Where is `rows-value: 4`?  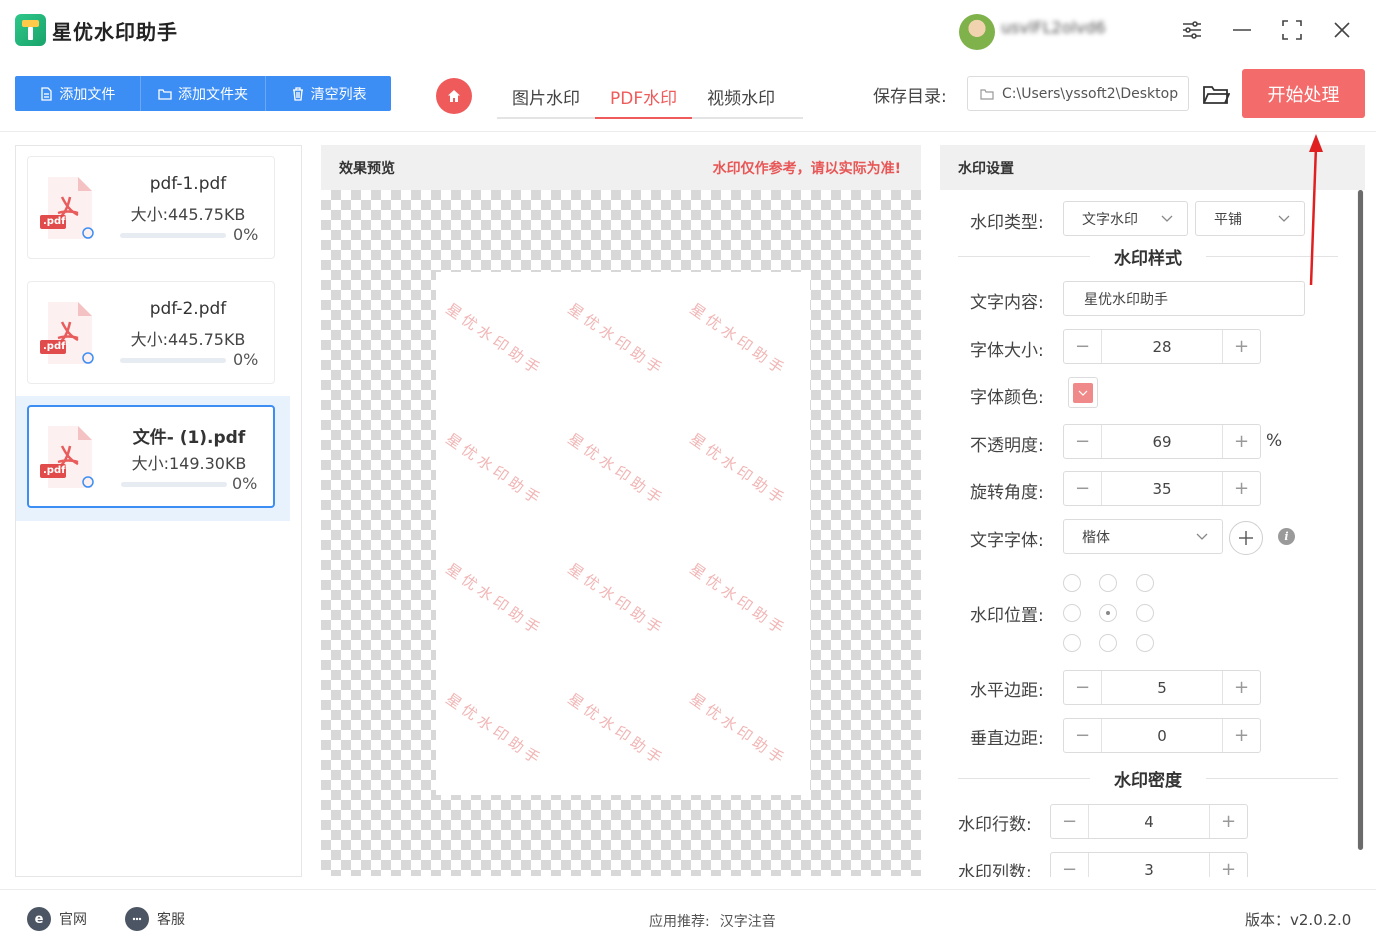
rows-value: 4 is located at coordinates (1149, 821).